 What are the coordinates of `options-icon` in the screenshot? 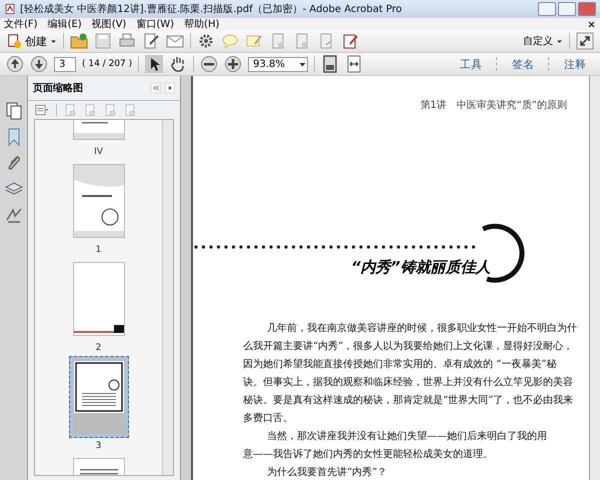 It's located at (170, 88).